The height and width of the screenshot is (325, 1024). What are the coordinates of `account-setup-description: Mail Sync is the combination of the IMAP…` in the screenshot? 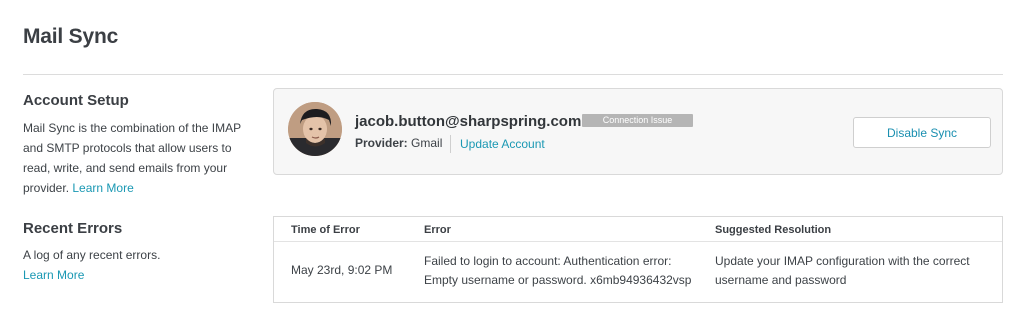 It's located at (140, 158).